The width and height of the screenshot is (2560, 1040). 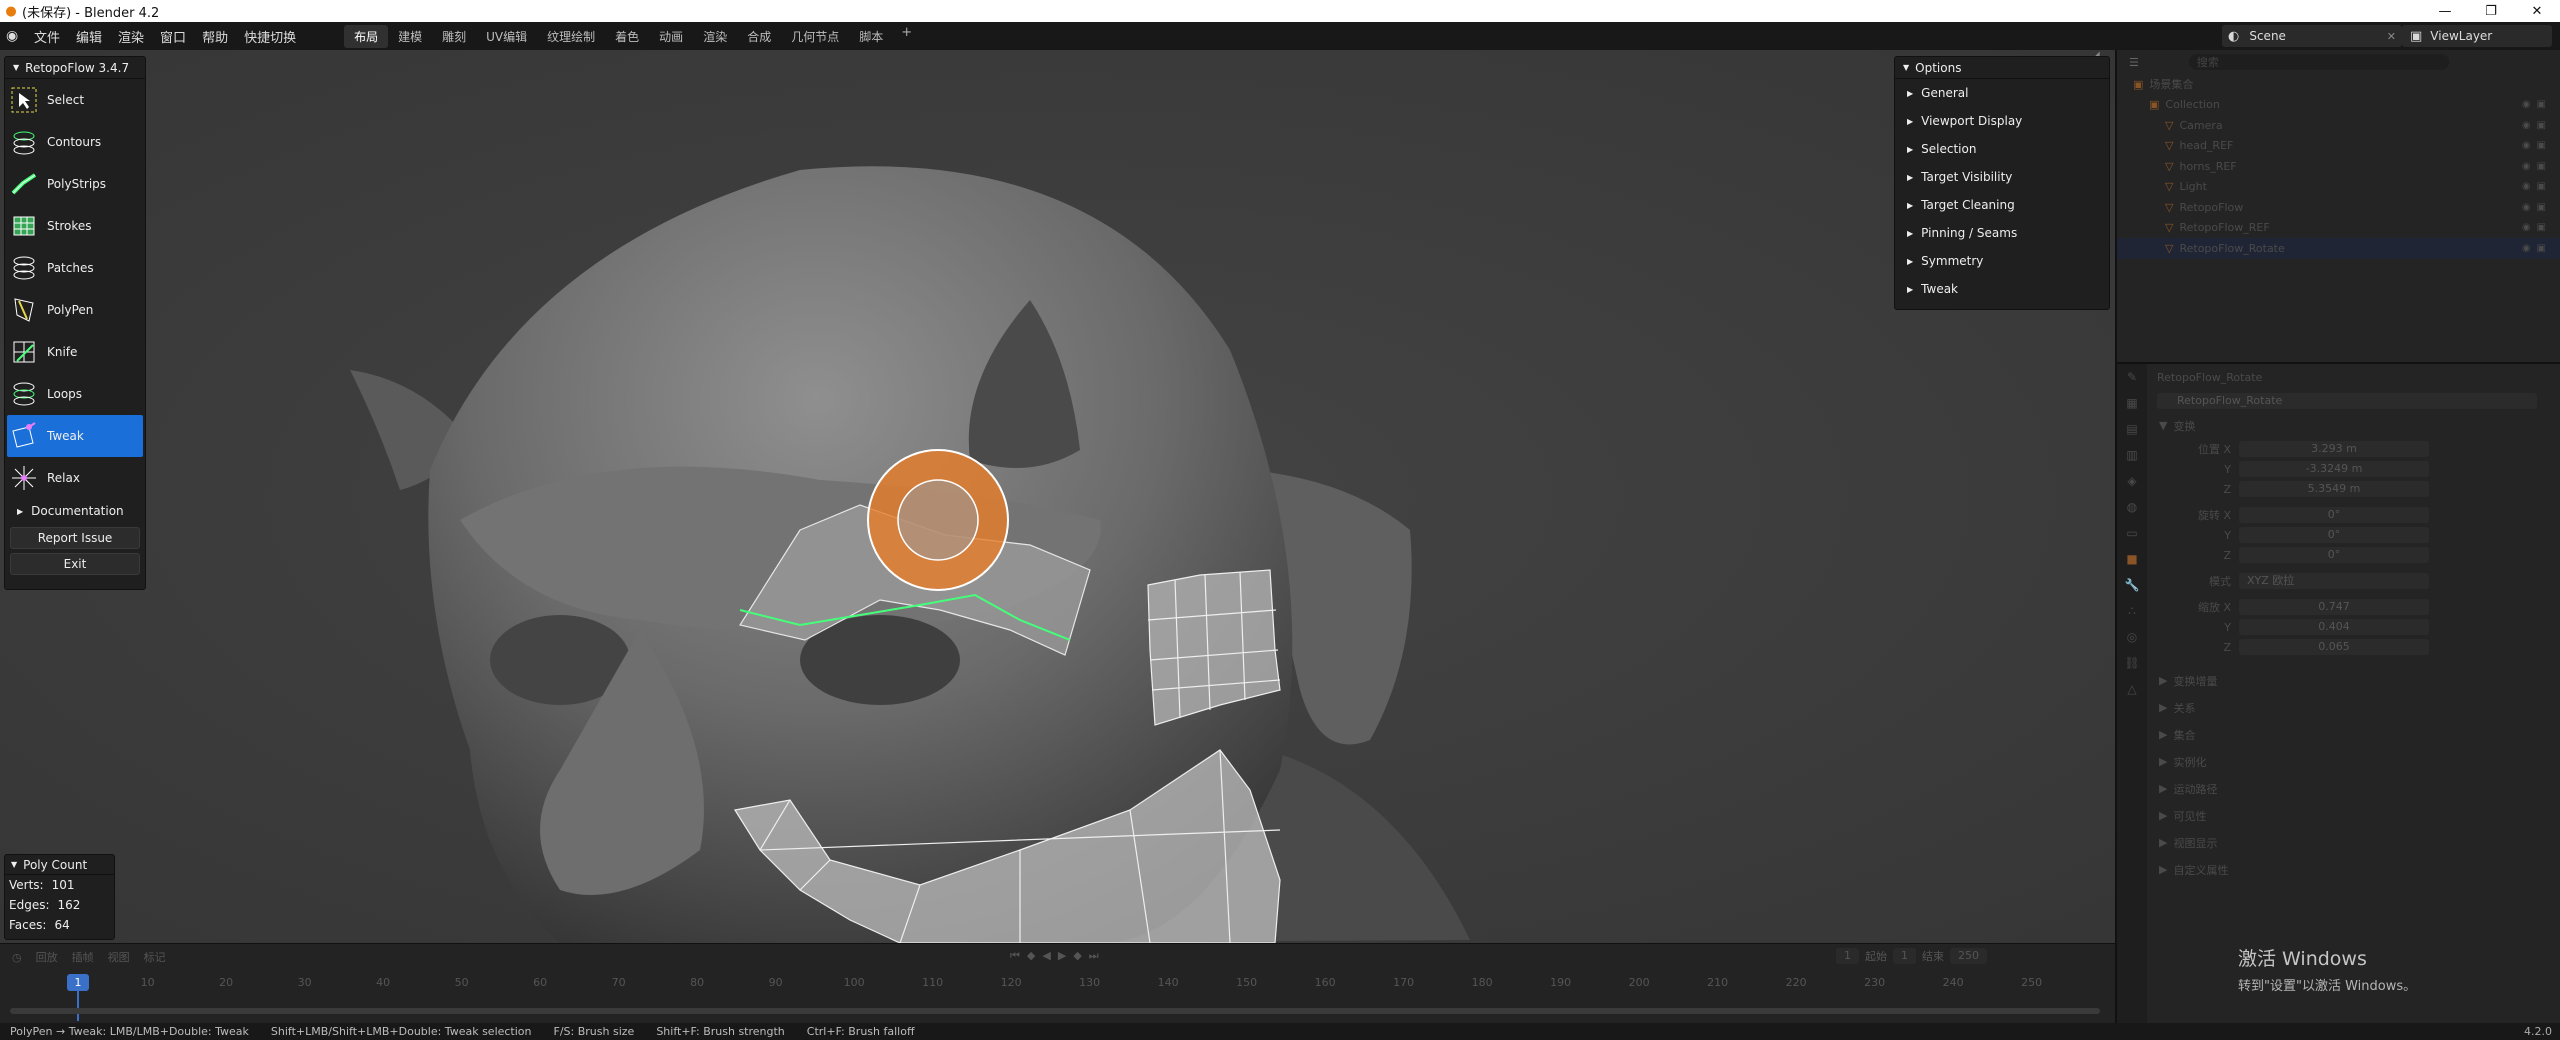 I want to click on rotation-x-field: 0°, so click(x=2334, y=515).